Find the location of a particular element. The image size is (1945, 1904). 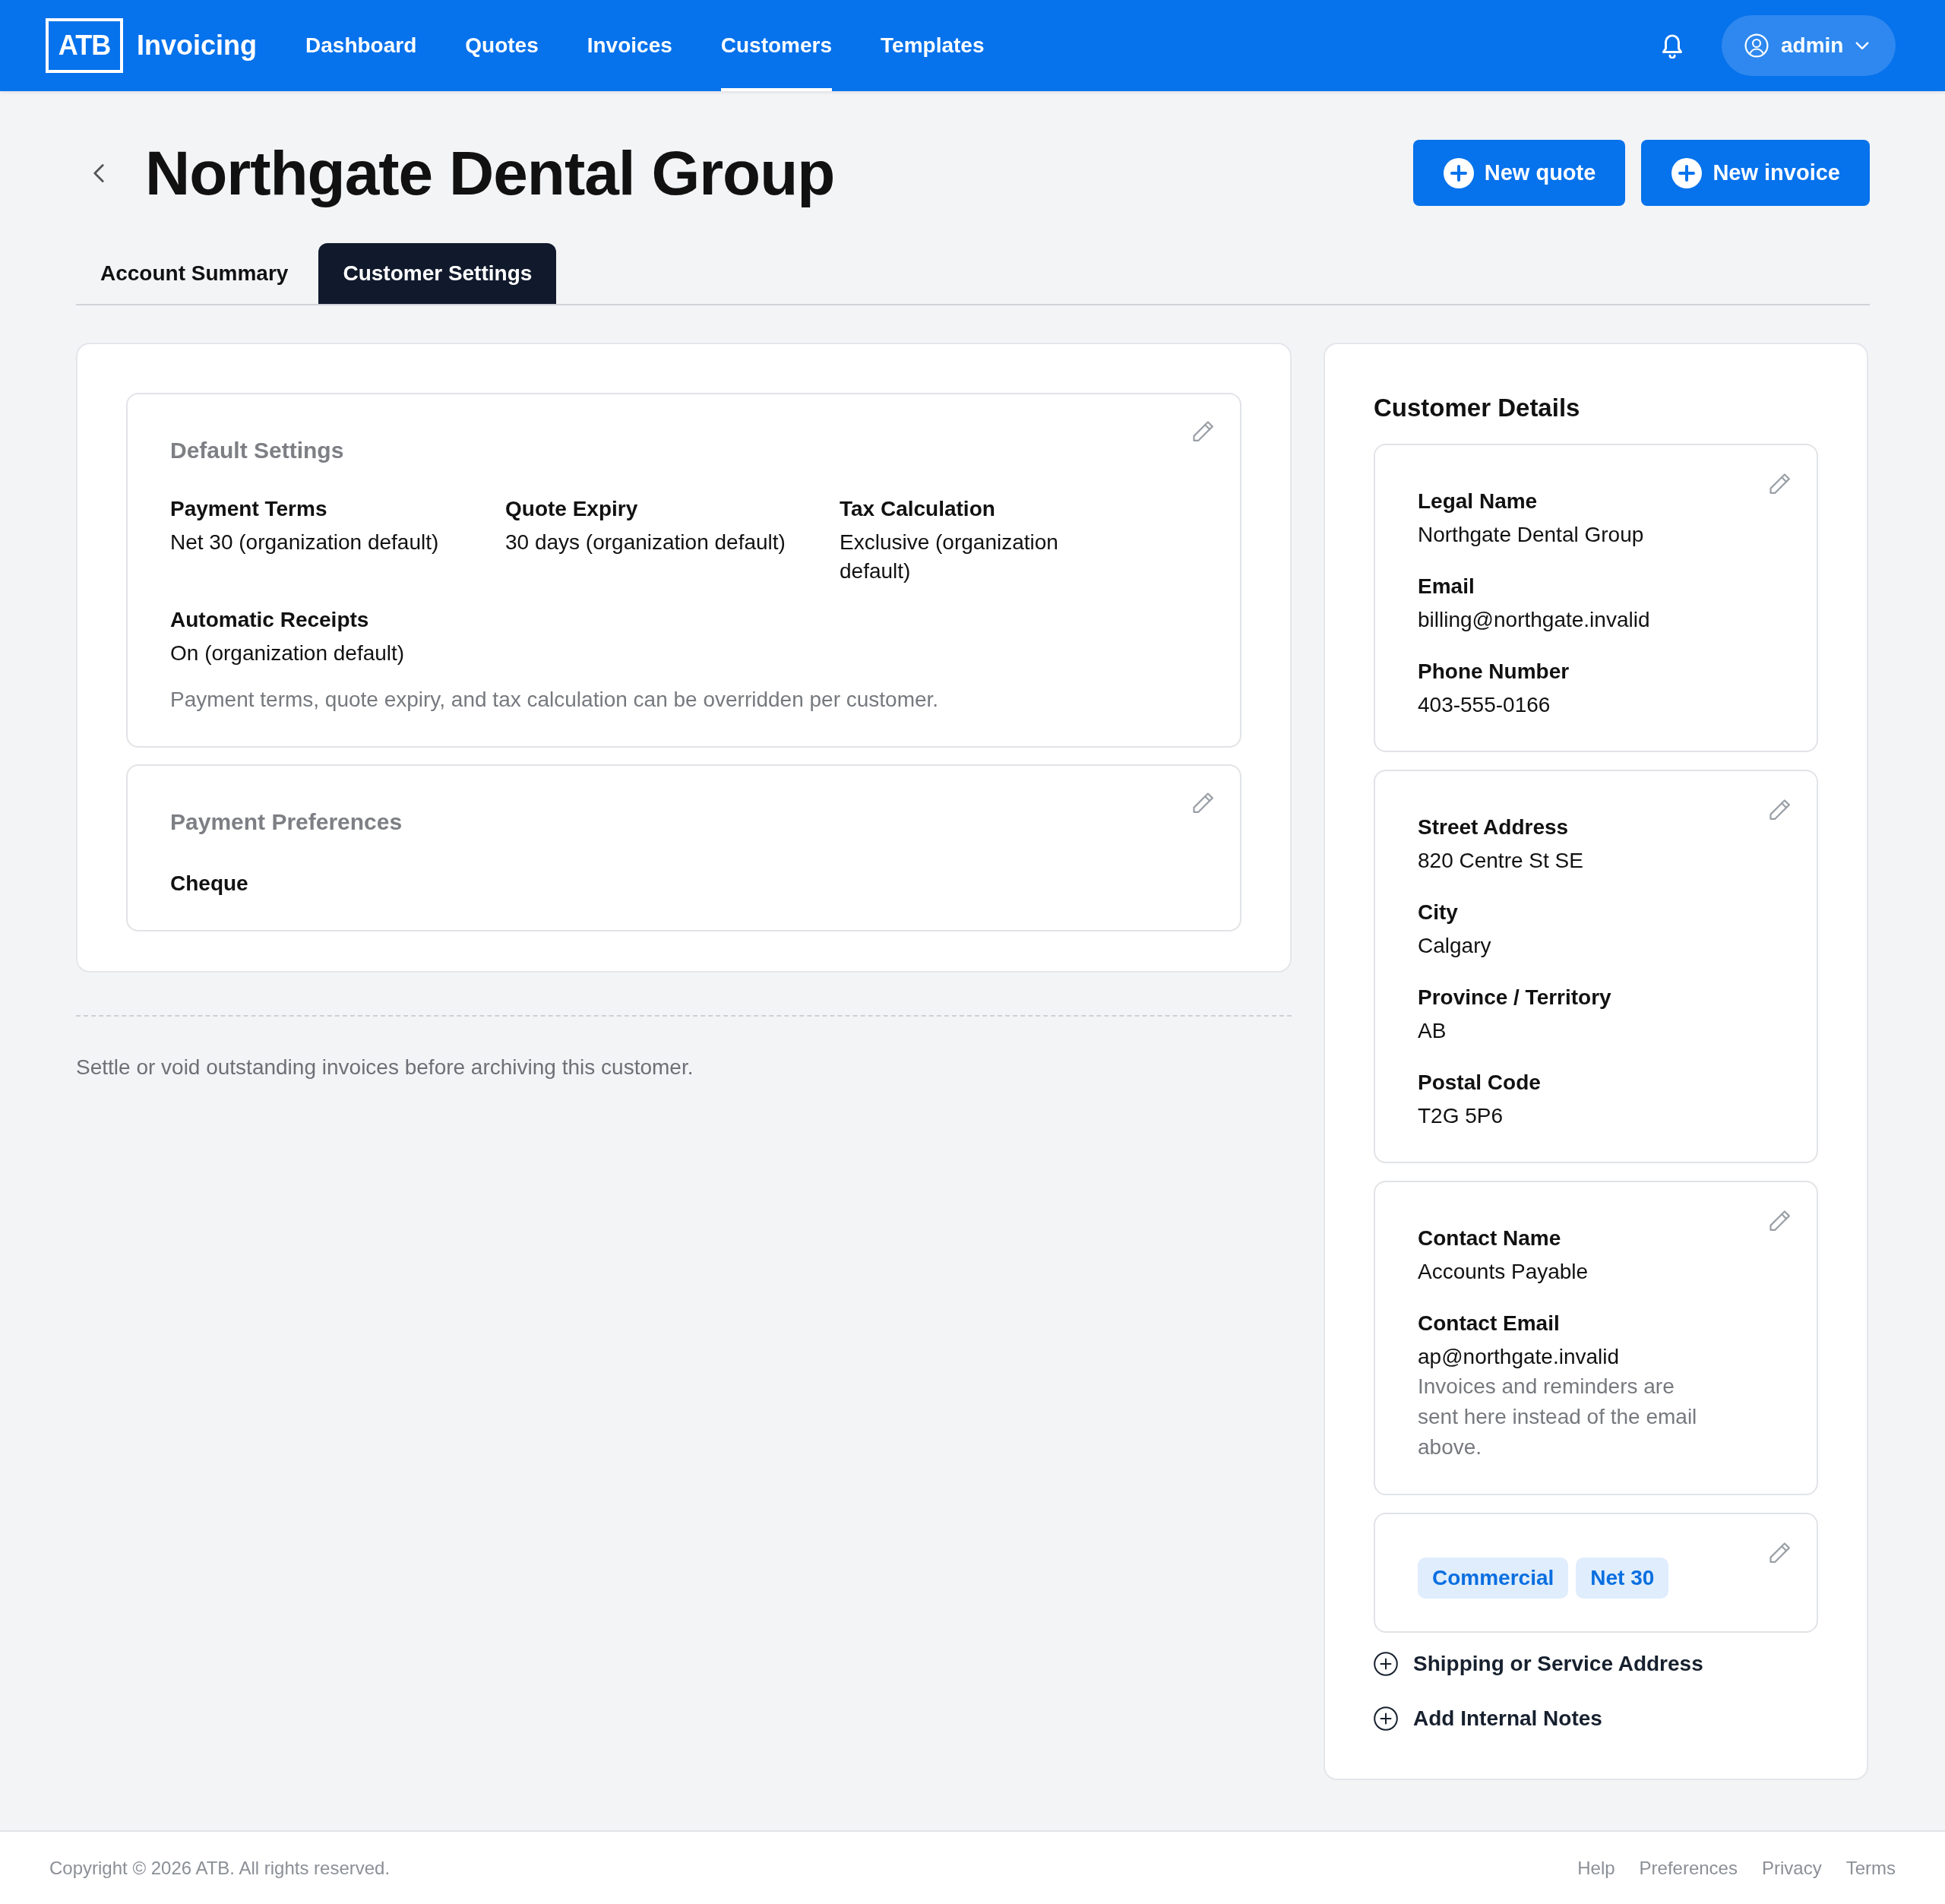

new-item-button: New quote is located at coordinates (1519, 173).